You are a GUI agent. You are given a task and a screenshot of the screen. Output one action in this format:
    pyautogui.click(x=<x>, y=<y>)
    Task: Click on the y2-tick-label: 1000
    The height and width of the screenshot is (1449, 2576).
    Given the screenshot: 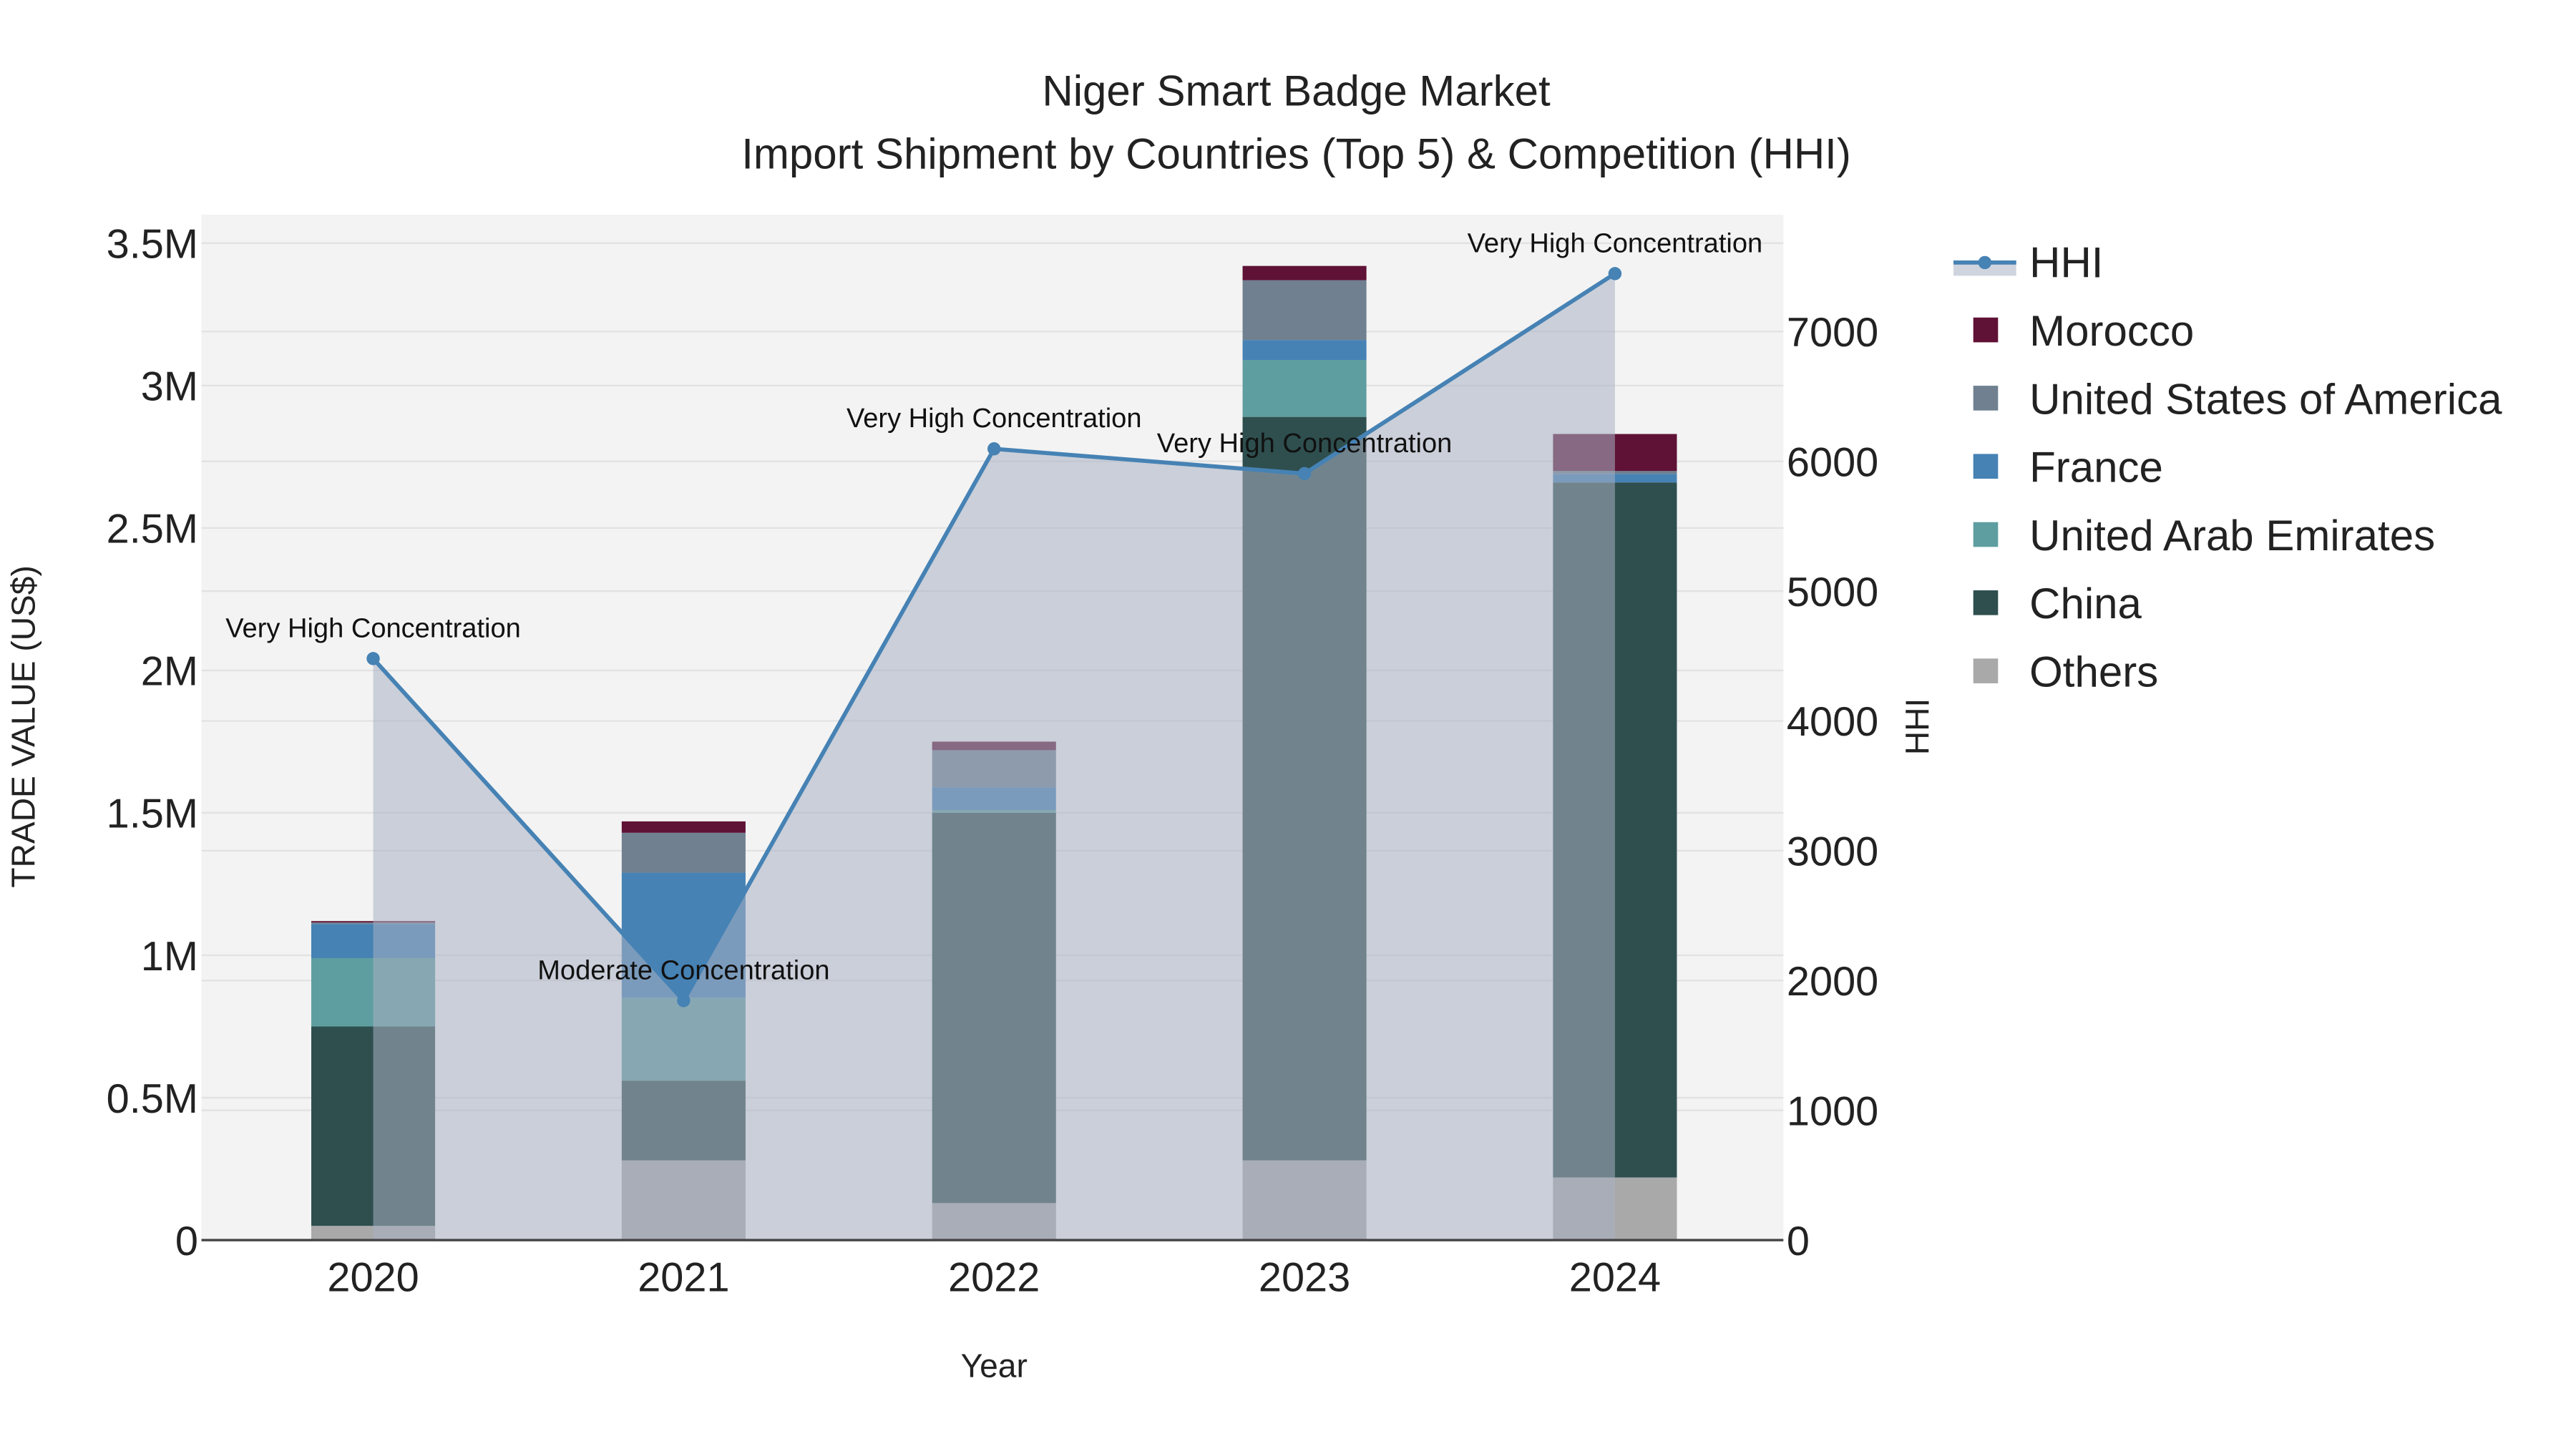 What is the action you would take?
    pyautogui.click(x=1832, y=1111)
    